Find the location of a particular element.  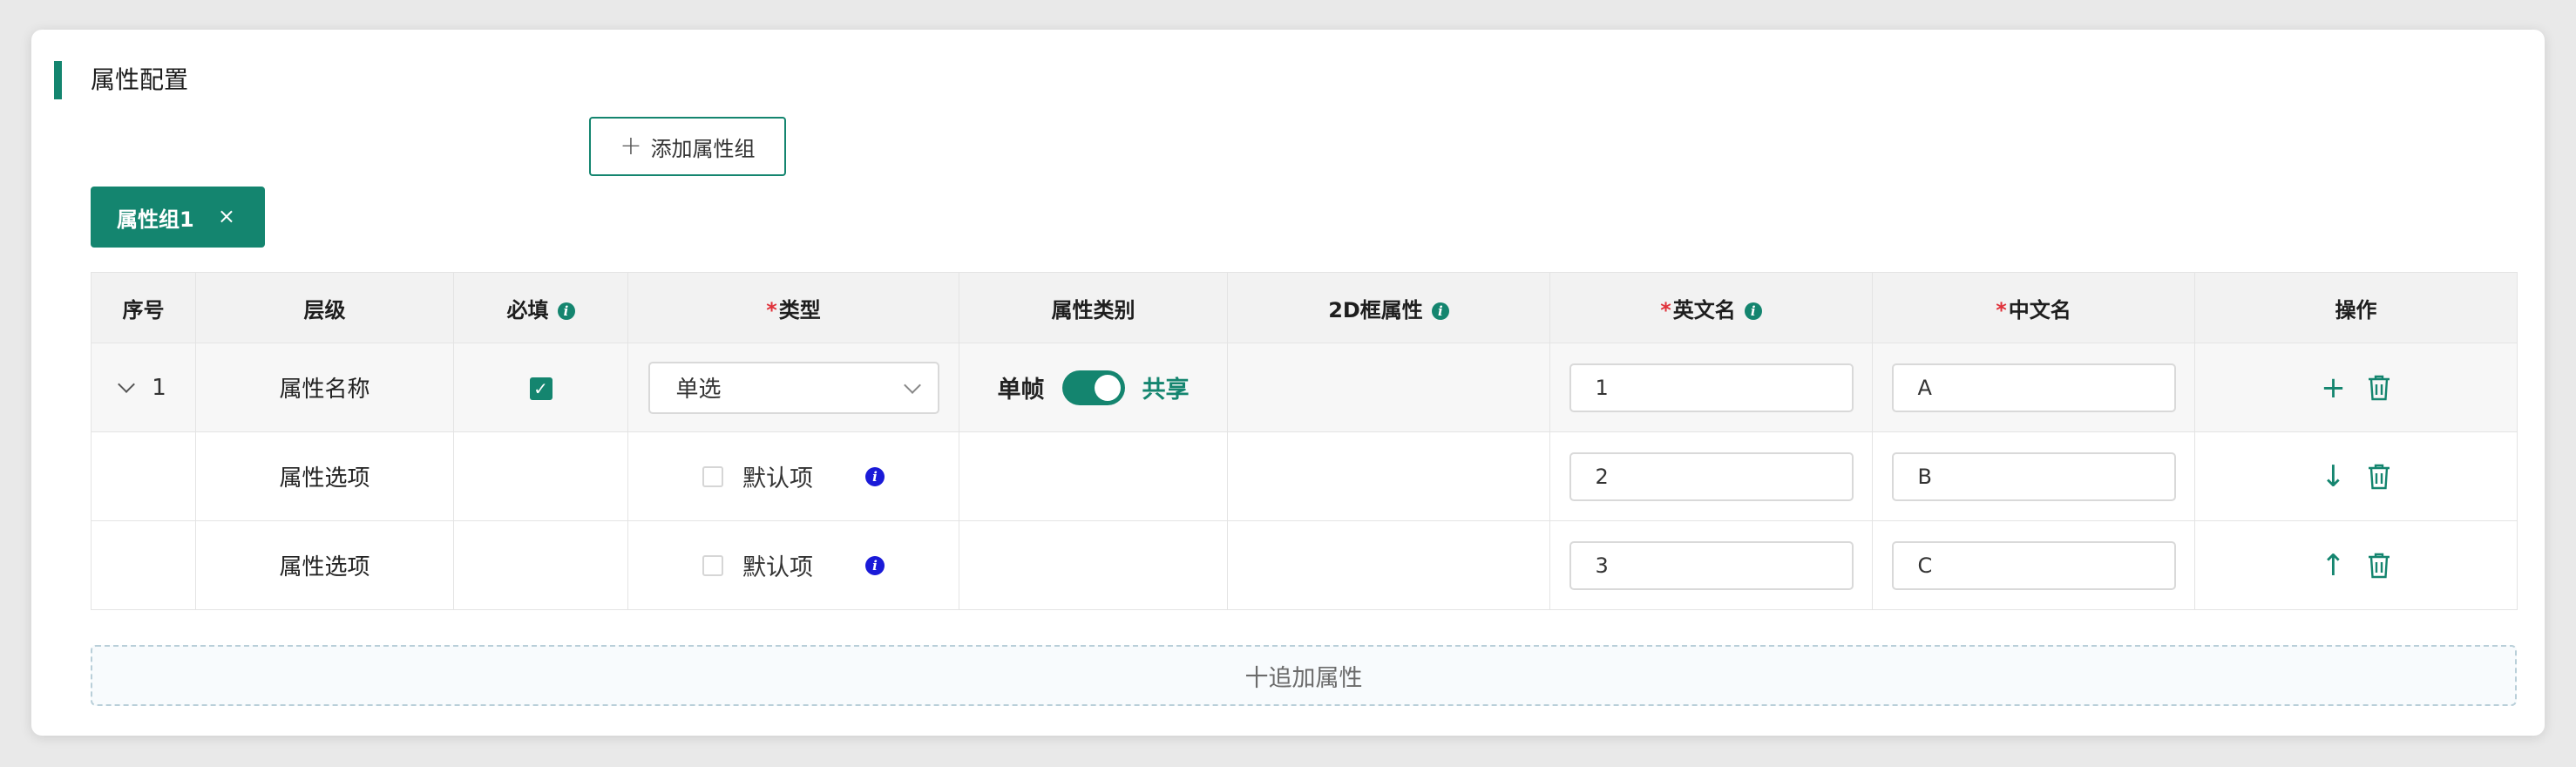

chinese-name-cell: A is located at coordinates (2033, 387).